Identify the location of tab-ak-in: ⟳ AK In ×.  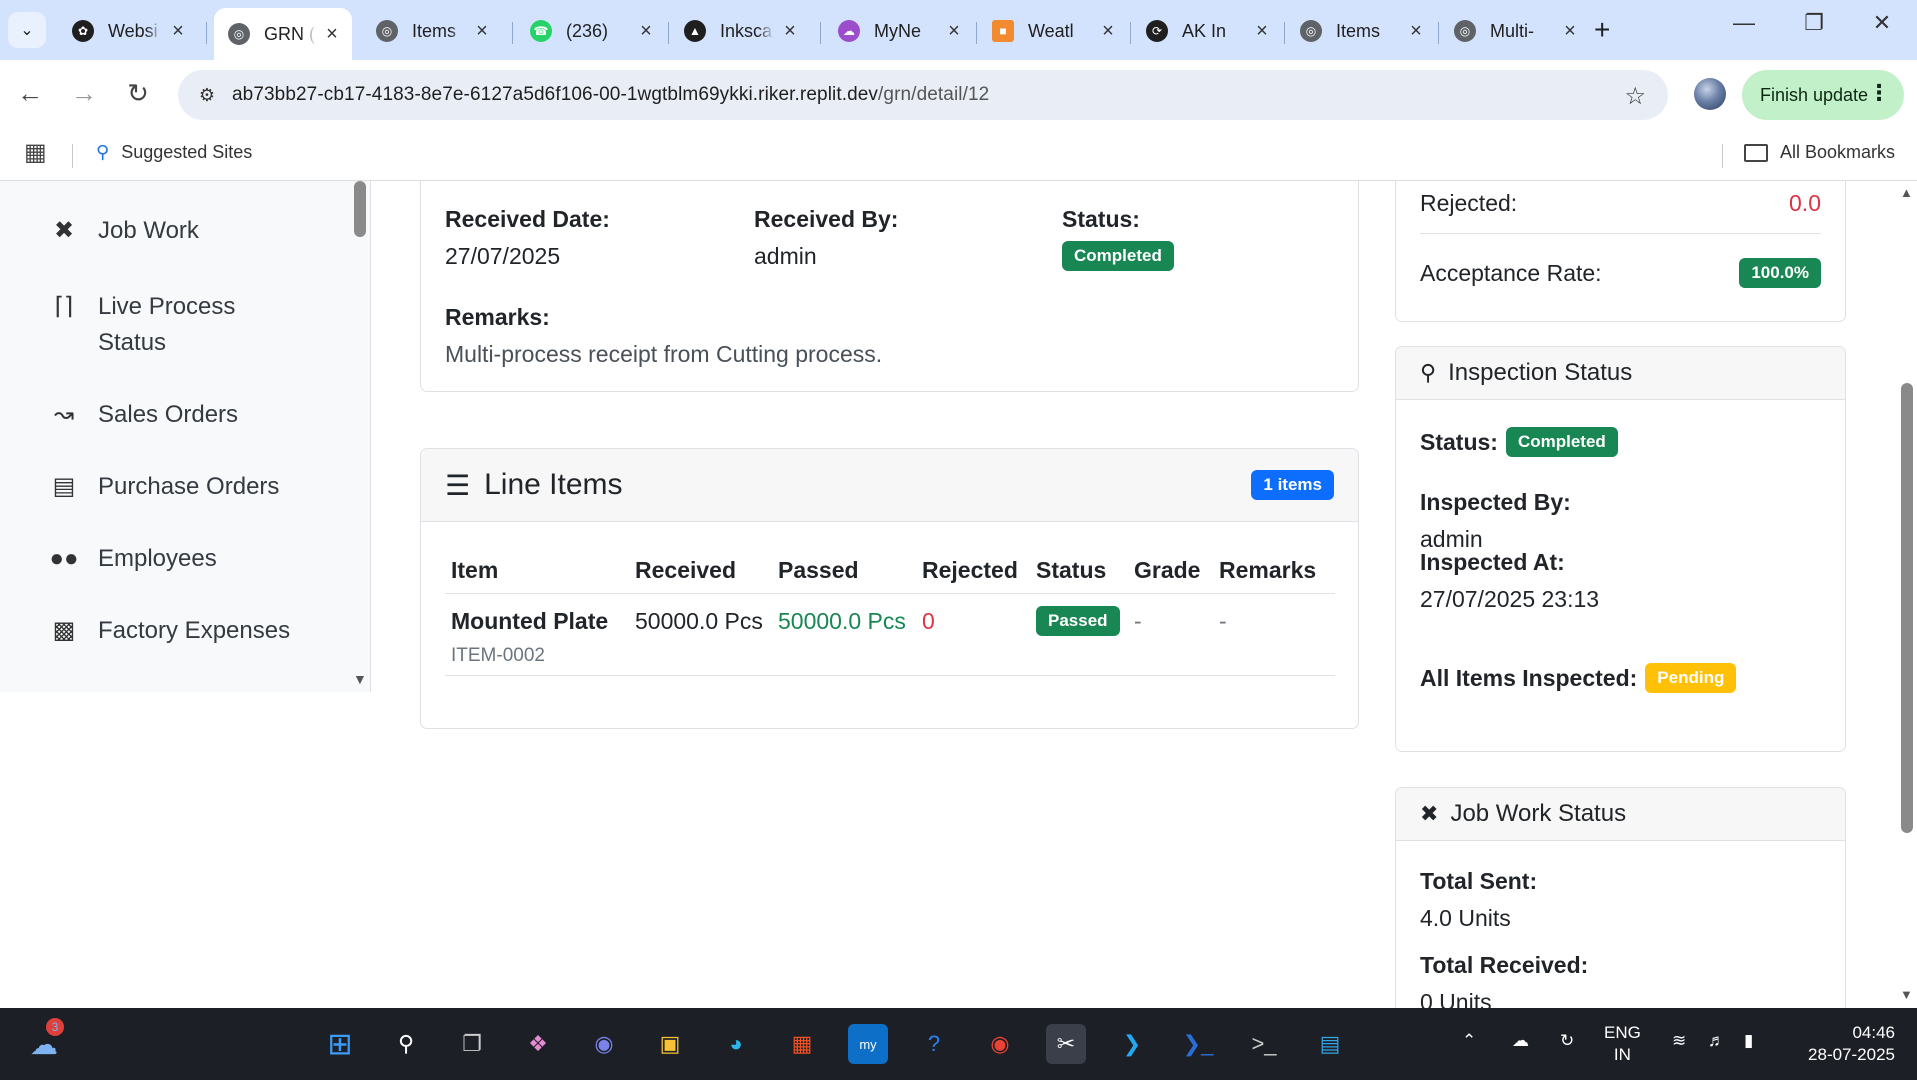
(1207, 31).